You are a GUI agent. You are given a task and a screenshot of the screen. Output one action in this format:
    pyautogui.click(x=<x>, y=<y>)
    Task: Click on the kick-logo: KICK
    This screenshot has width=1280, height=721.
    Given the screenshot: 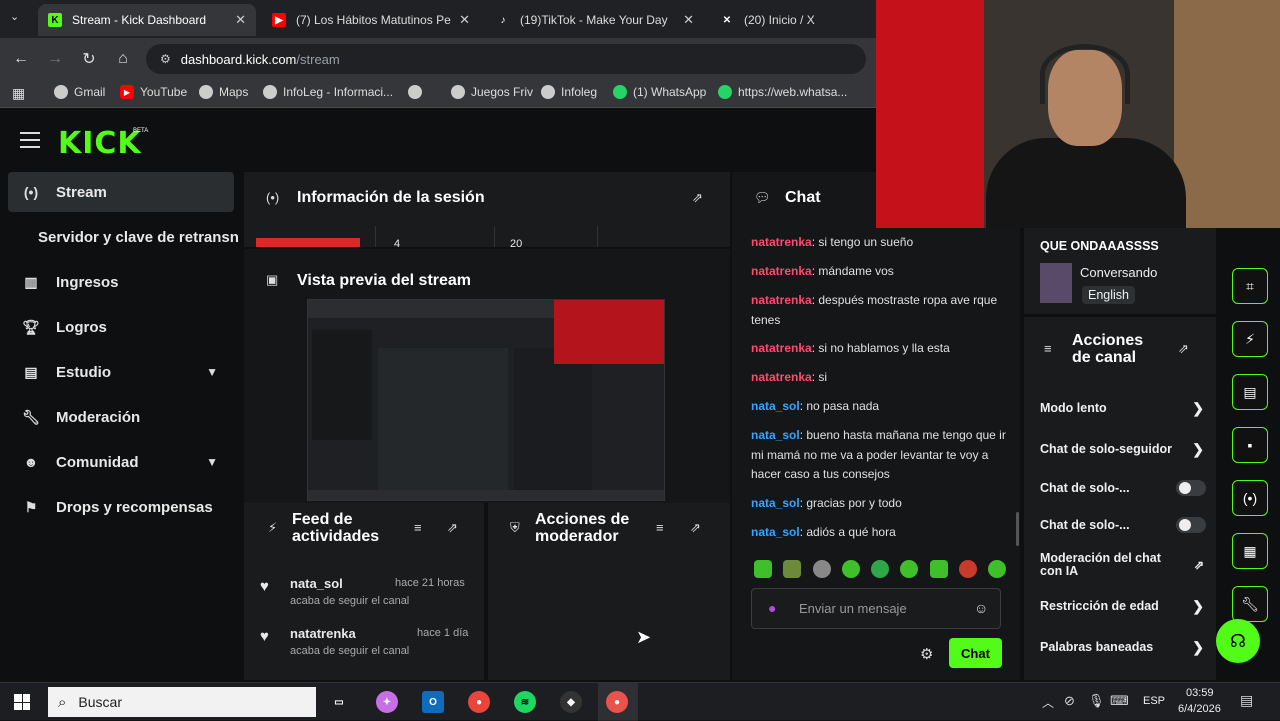 What is the action you would take?
    pyautogui.click(x=100, y=143)
    